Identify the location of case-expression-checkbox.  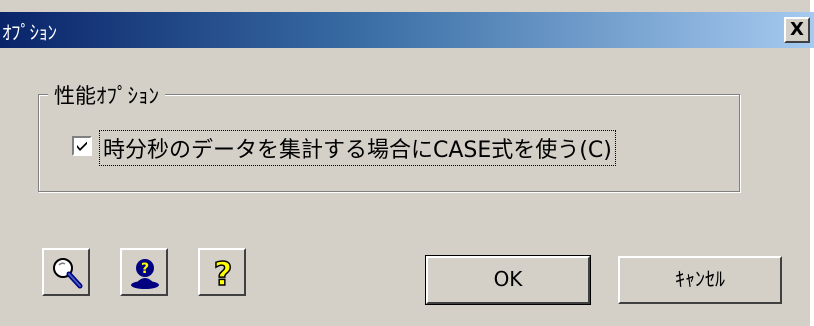
(82, 146).